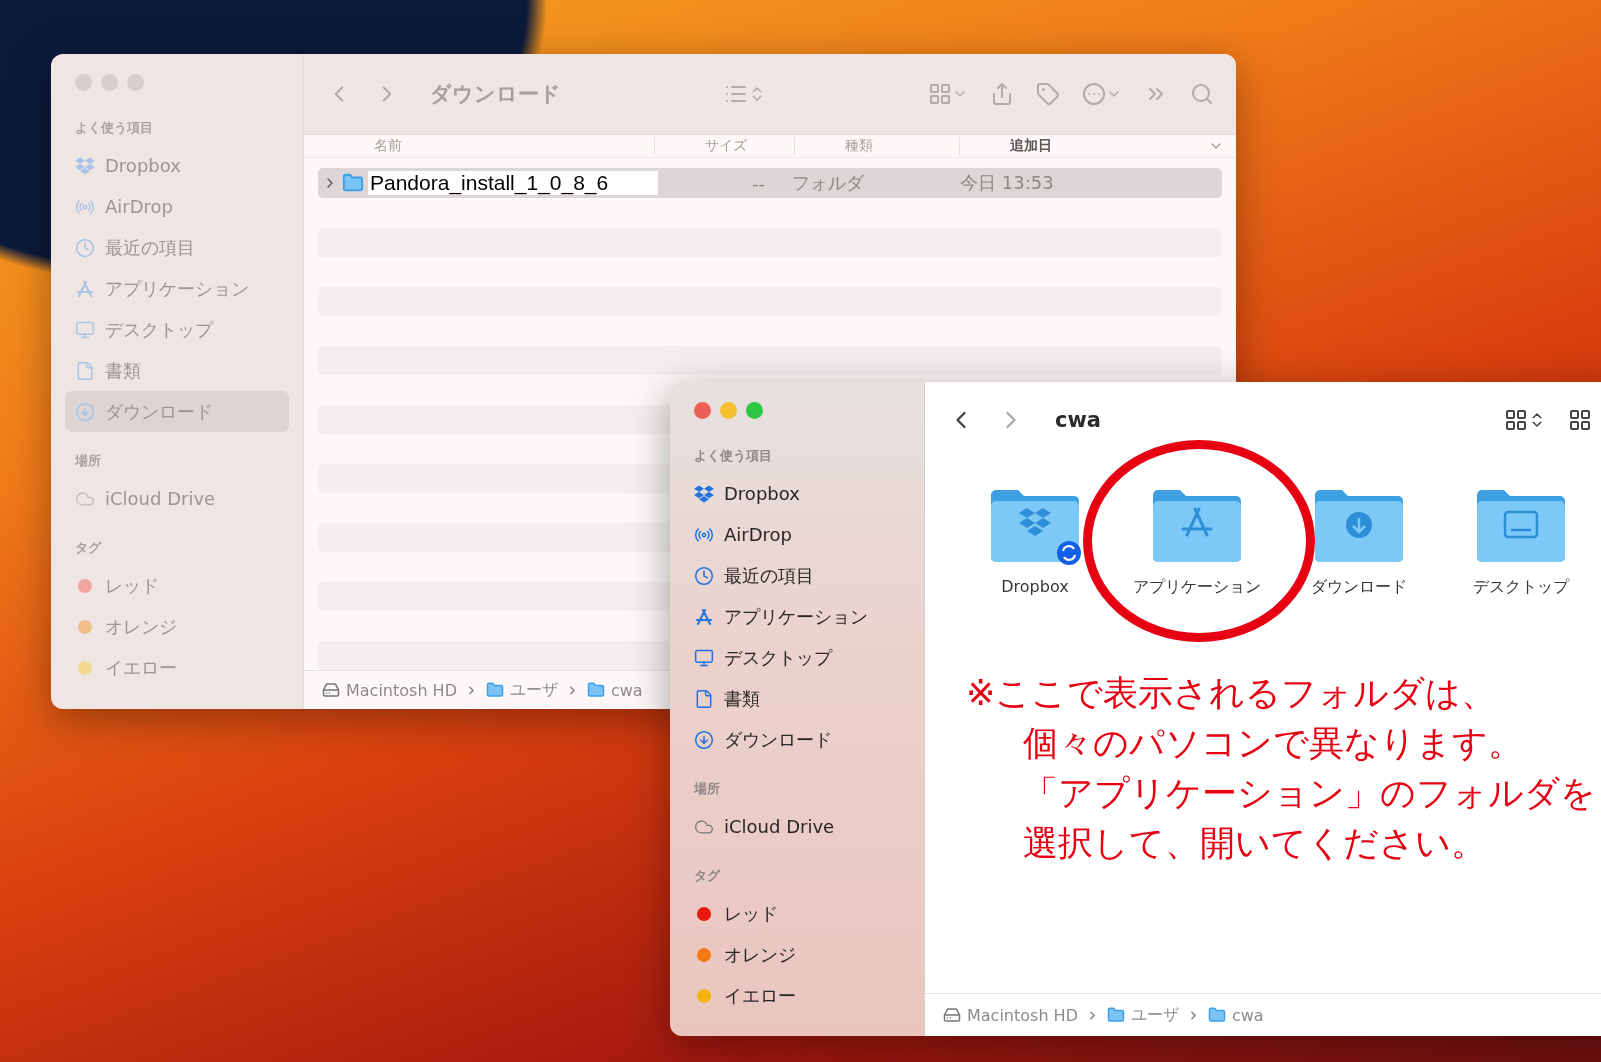  Describe the element at coordinates (1078, 420) in the screenshot. I see `window-title: cwa` at that location.